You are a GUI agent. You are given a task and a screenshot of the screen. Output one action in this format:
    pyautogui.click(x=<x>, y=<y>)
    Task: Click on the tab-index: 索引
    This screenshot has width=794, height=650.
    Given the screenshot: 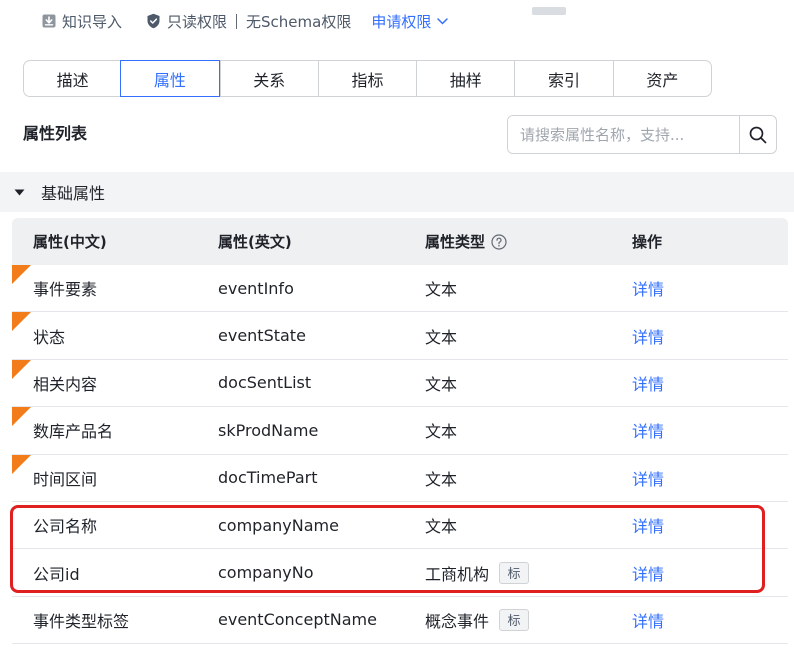 What is the action you would take?
    pyautogui.click(x=563, y=78)
    